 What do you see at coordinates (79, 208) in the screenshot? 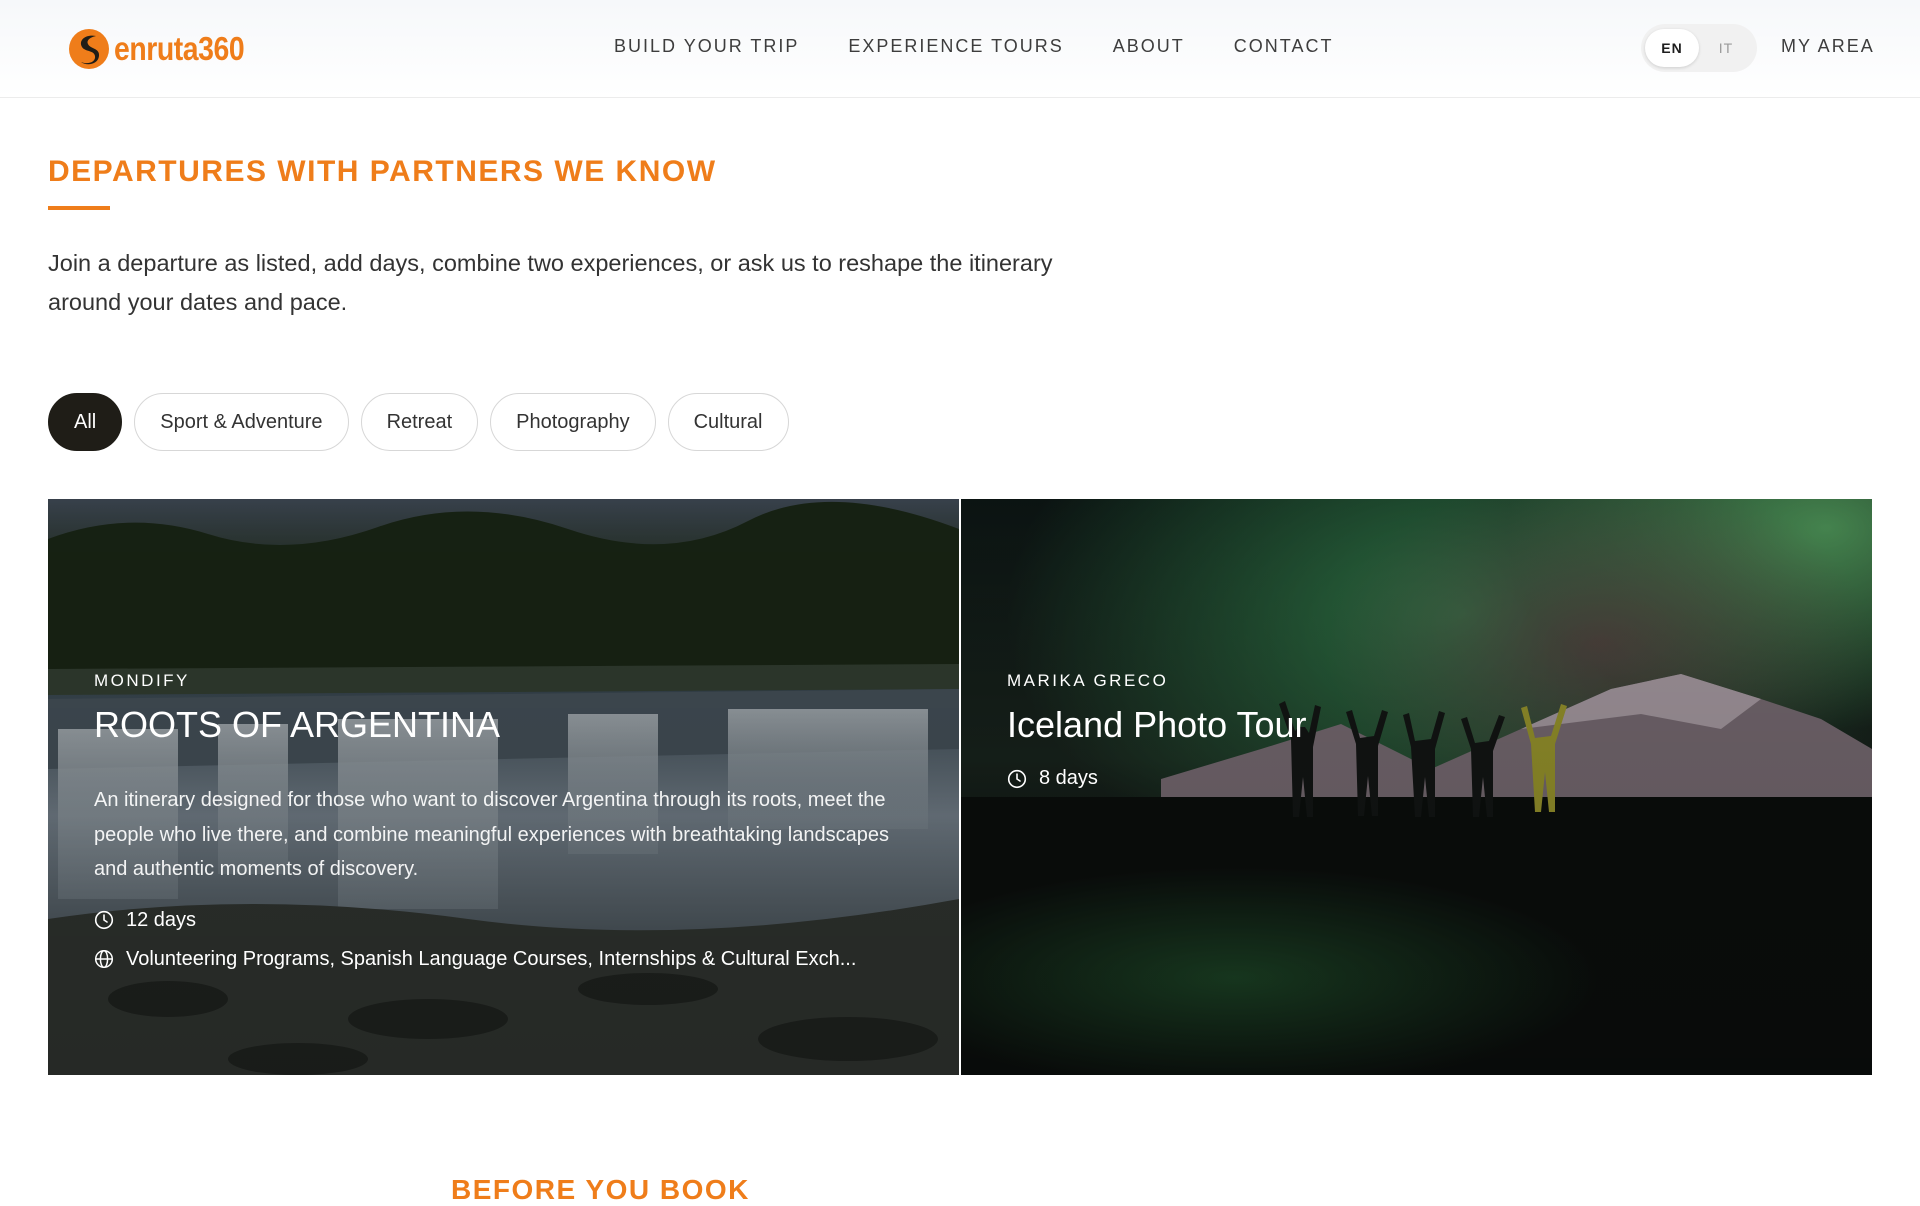
I see `title-underline` at bounding box center [79, 208].